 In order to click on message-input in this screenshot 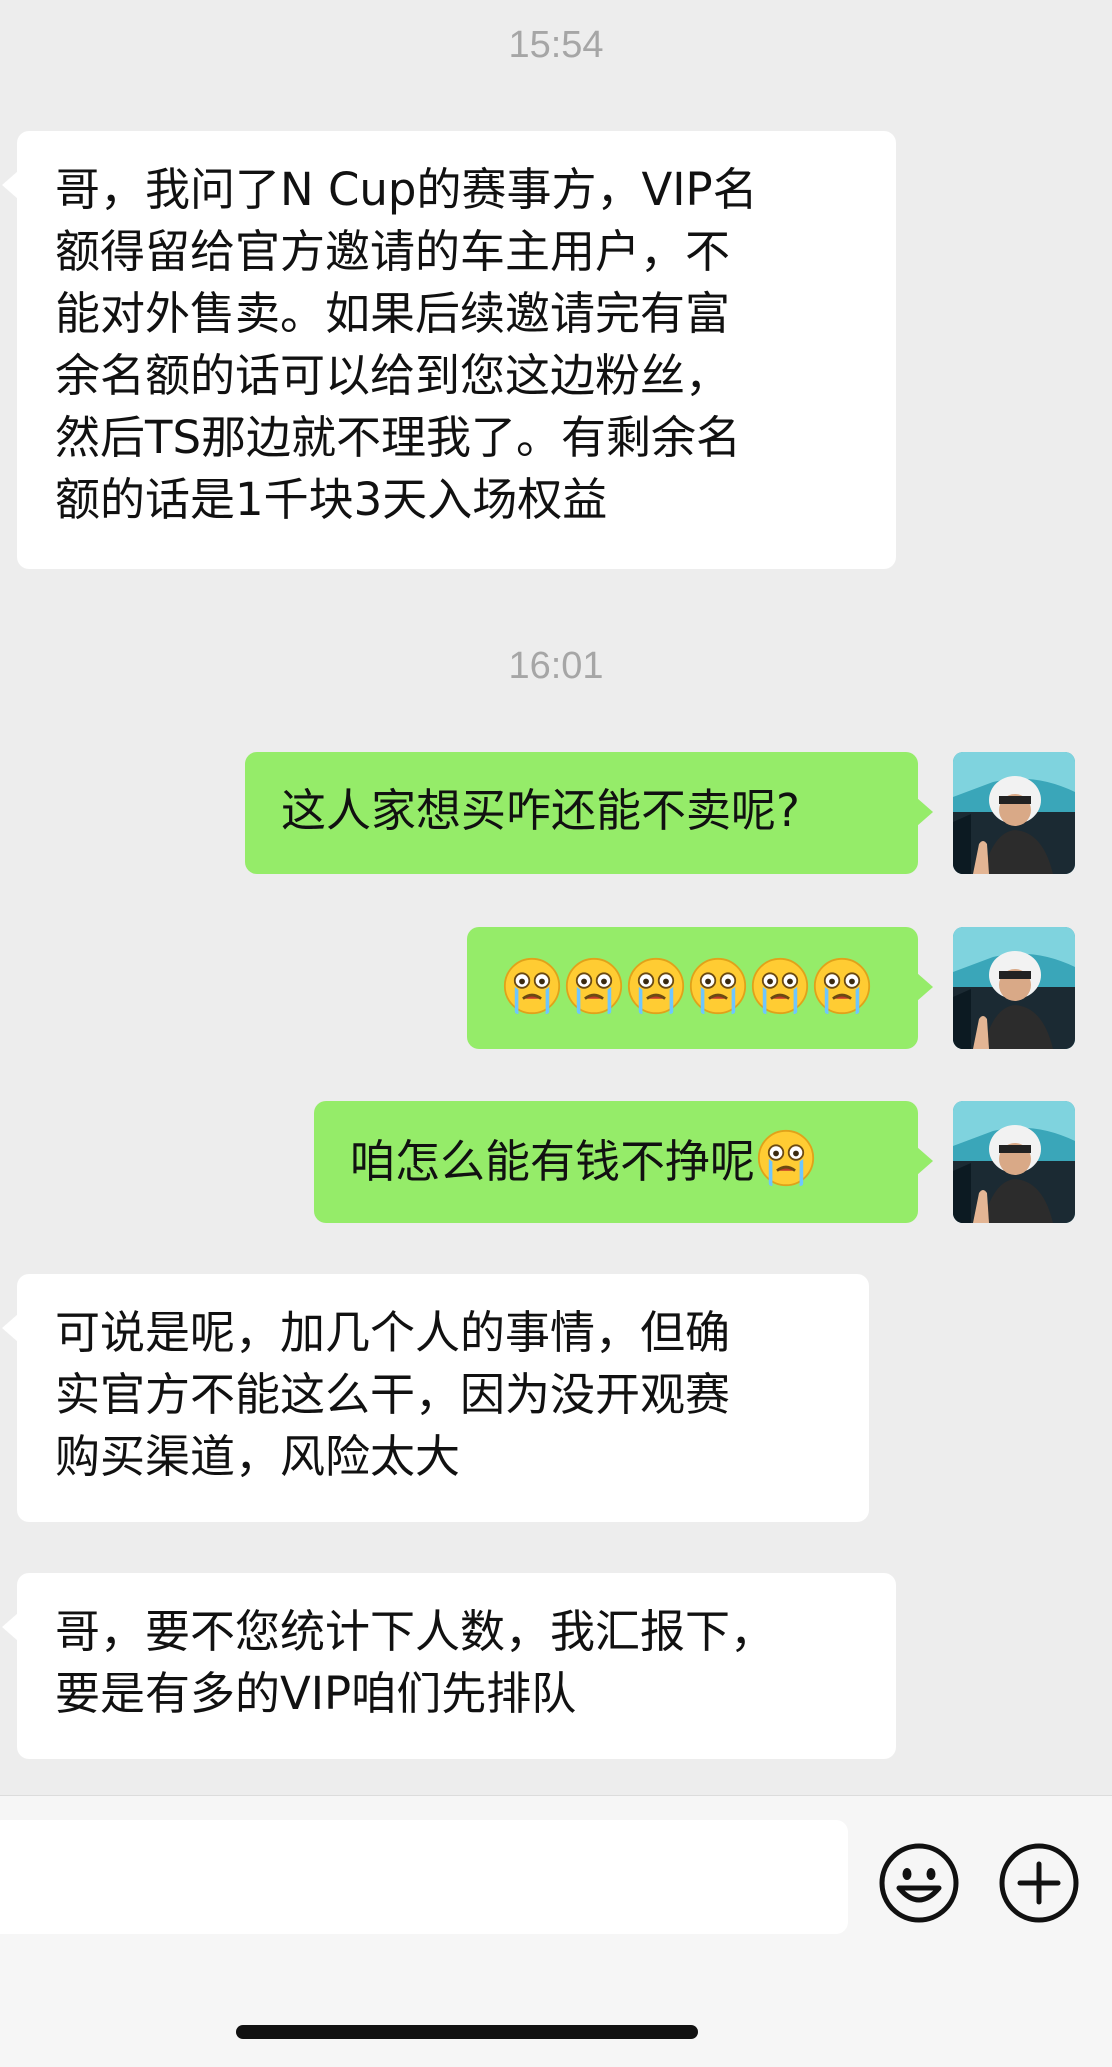, I will do `click(424, 1877)`.